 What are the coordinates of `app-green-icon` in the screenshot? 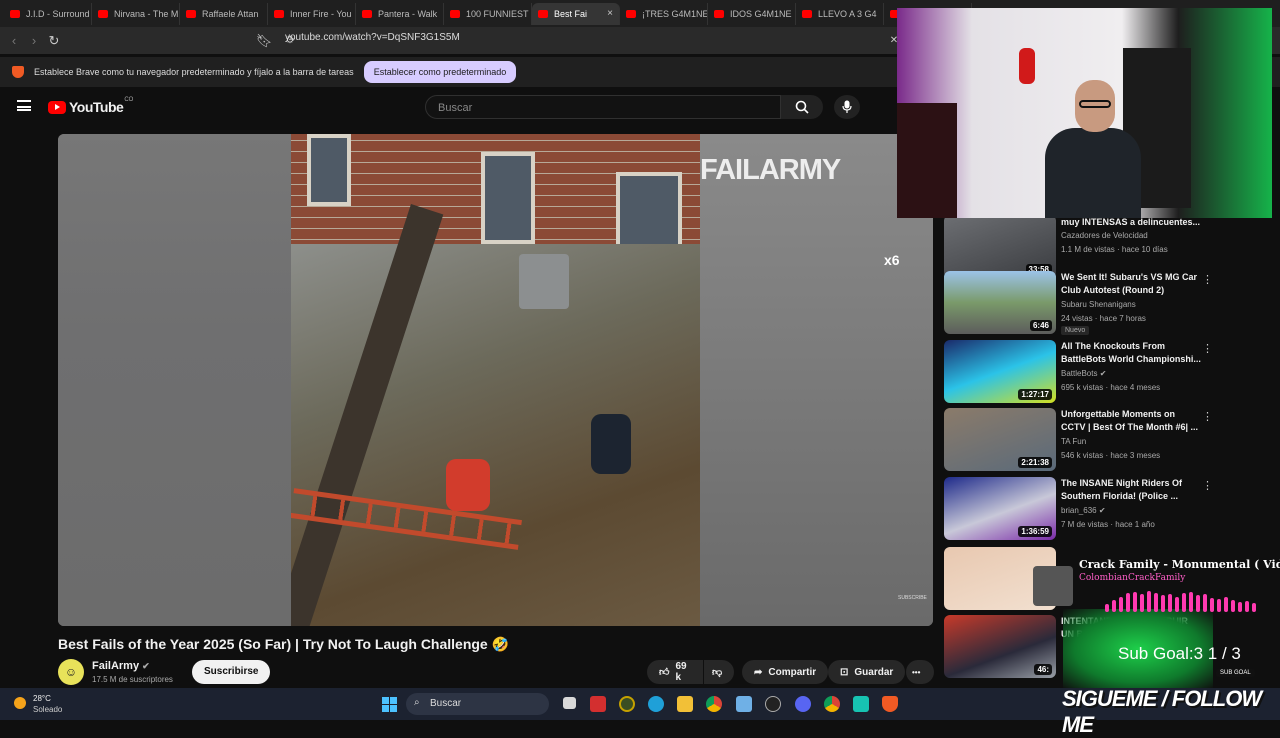 It's located at (861, 704).